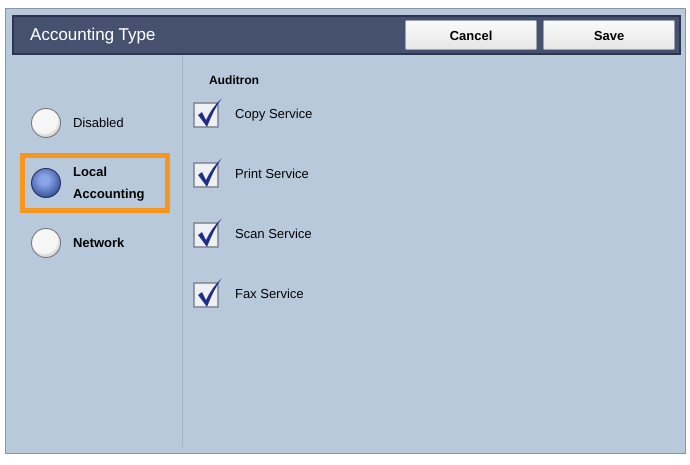  What do you see at coordinates (234, 81) in the screenshot?
I see `section-title: Auditron` at bounding box center [234, 81].